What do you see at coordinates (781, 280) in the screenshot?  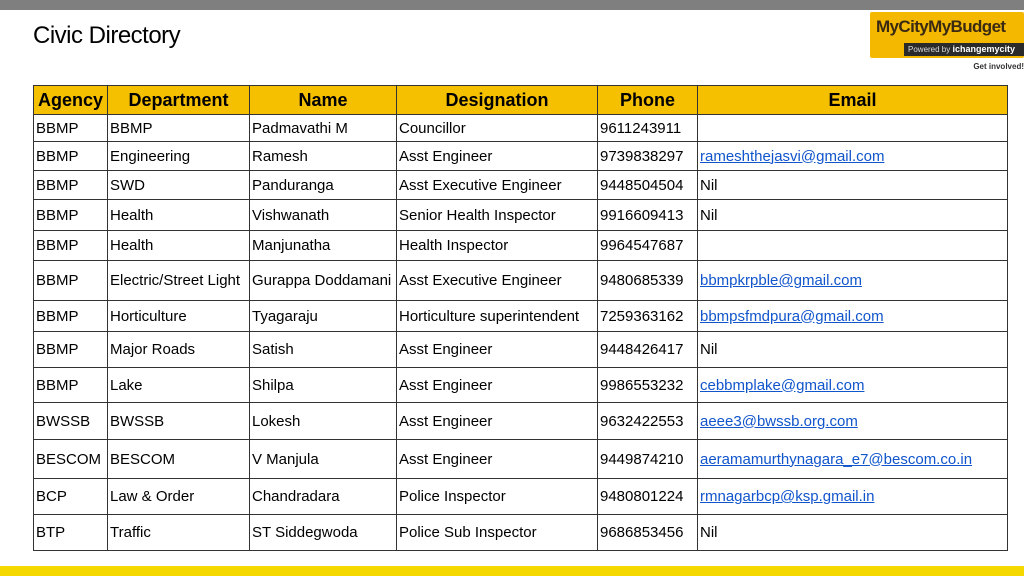 I see `email-link: bbmpkrpble@gmail.com` at bounding box center [781, 280].